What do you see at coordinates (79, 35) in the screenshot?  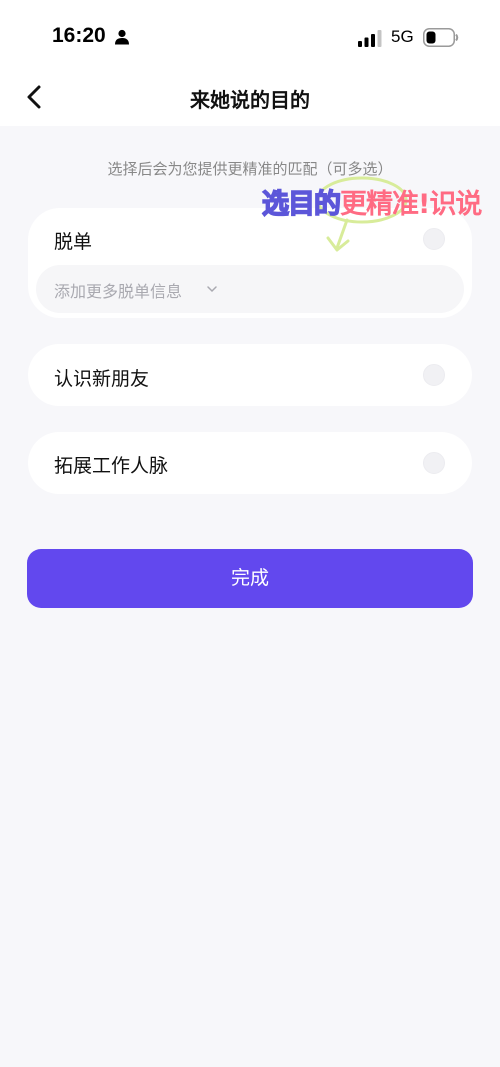 I see `status-time: 16:20` at bounding box center [79, 35].